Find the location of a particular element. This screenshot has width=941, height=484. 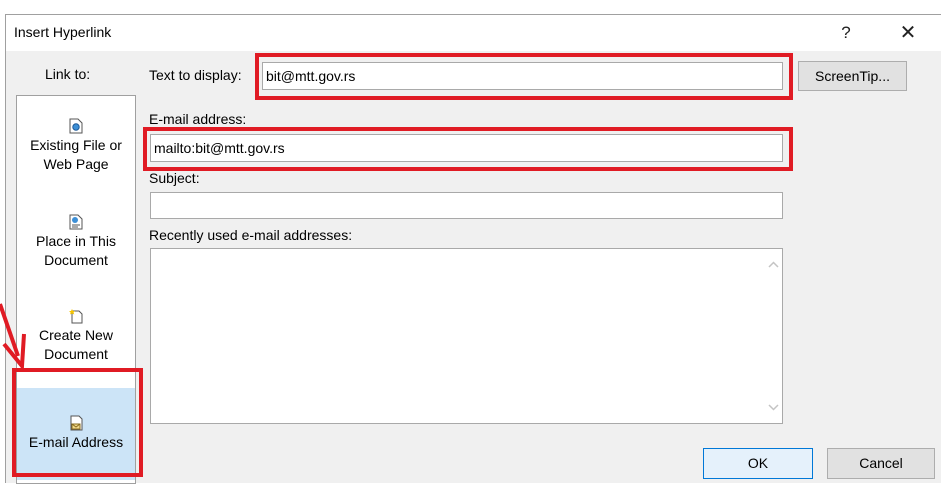

file-web-icon is located at coordinates (76, 126).